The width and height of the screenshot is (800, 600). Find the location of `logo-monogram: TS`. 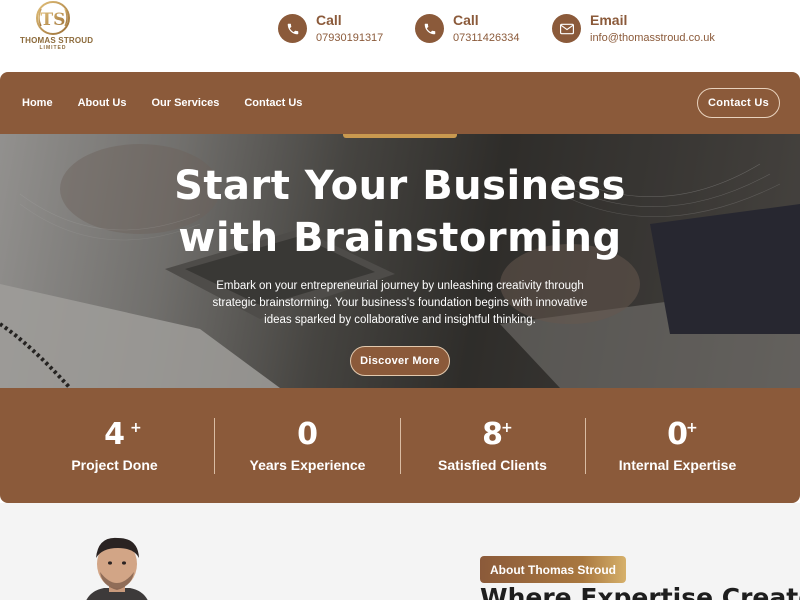

logo-monogram: TS is located at coordinates (53, 20).